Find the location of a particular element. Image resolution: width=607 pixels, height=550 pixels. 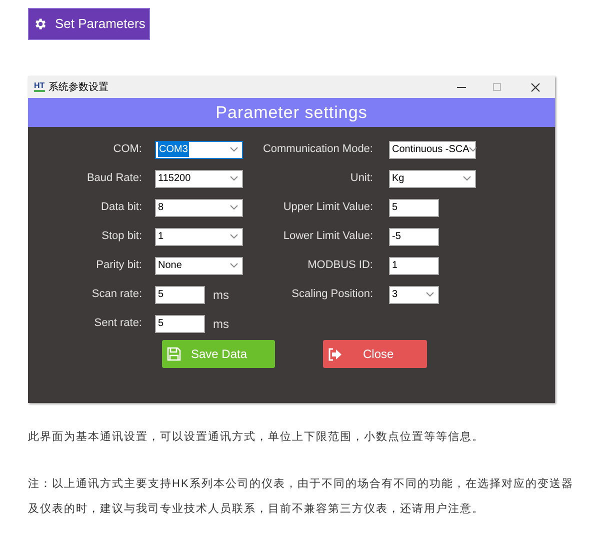

dropdown: 115200 is located at coordinates (199, 179).